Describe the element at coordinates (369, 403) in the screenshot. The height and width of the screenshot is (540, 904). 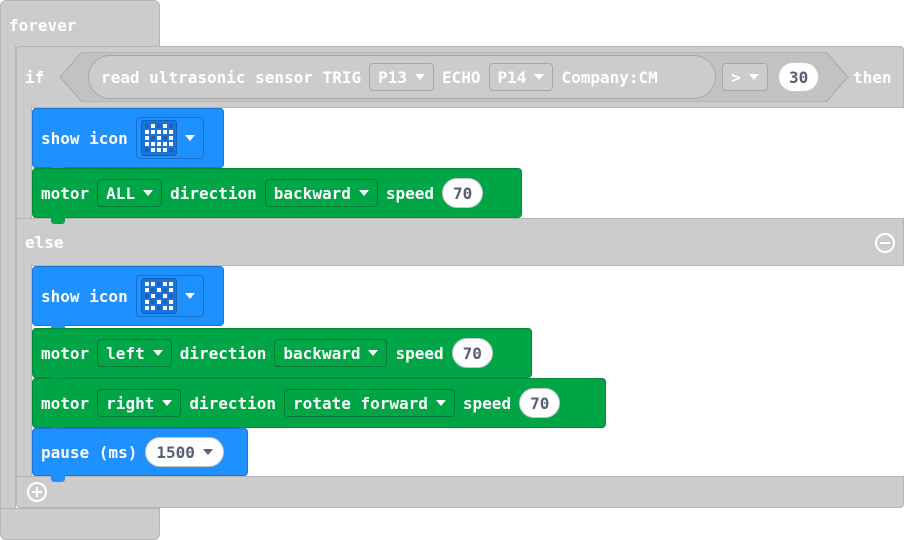
I see `motor-direction-dropdown: rotate forward` at that location.